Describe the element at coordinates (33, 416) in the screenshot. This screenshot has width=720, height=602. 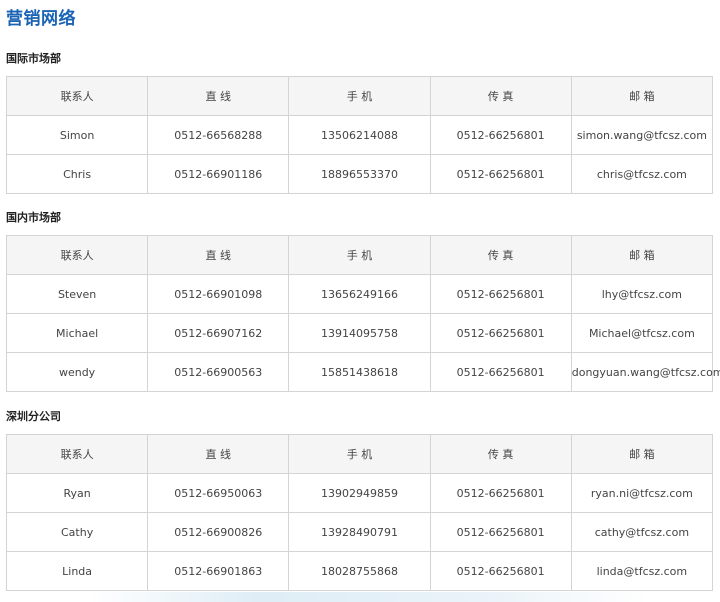
I see `section-title-shenzhen: 深圳分公司` at that location.